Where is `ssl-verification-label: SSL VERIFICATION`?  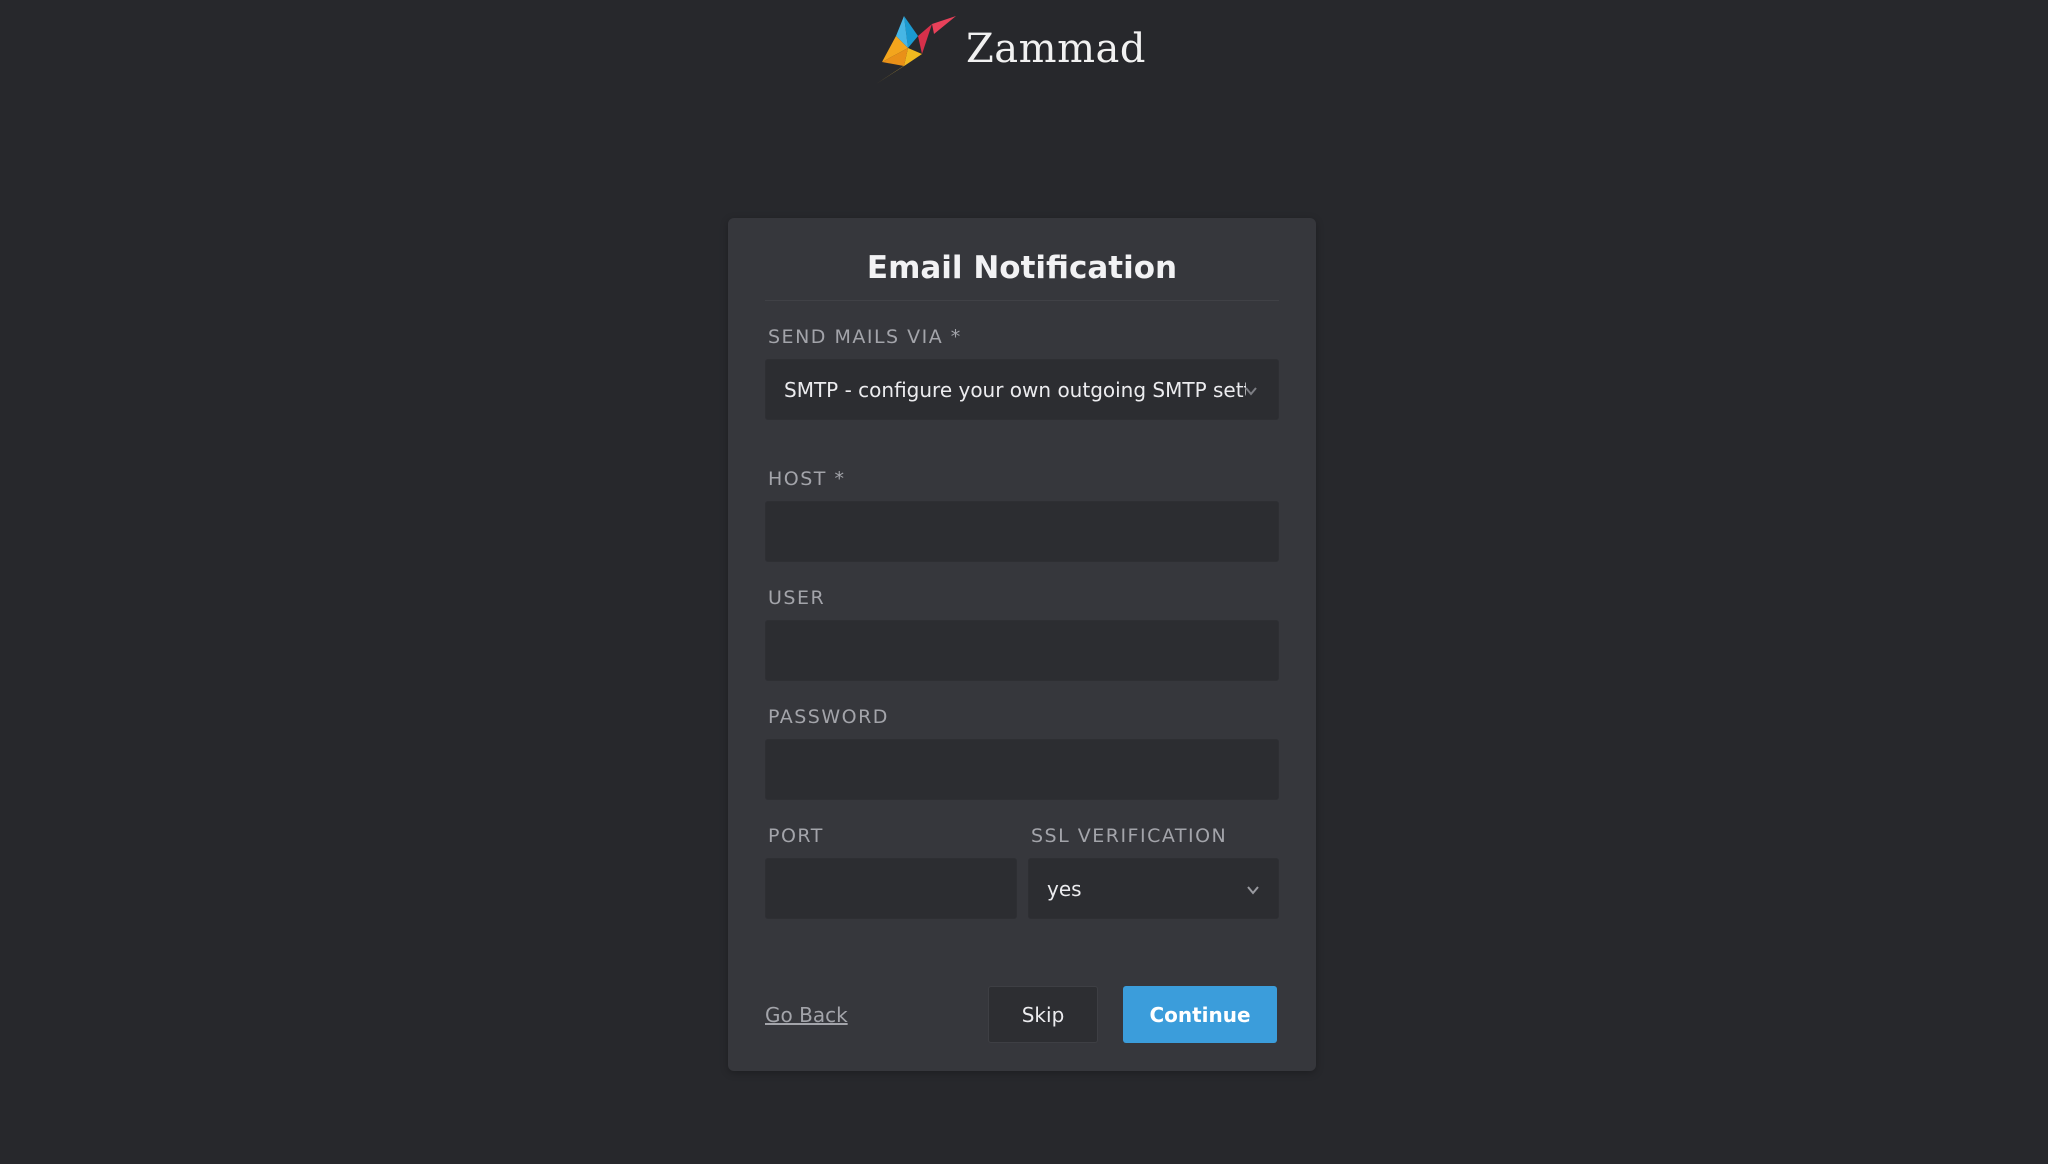 ssl-verification-label: SSL VERIFICATION is located at coordinates (1129, 836).